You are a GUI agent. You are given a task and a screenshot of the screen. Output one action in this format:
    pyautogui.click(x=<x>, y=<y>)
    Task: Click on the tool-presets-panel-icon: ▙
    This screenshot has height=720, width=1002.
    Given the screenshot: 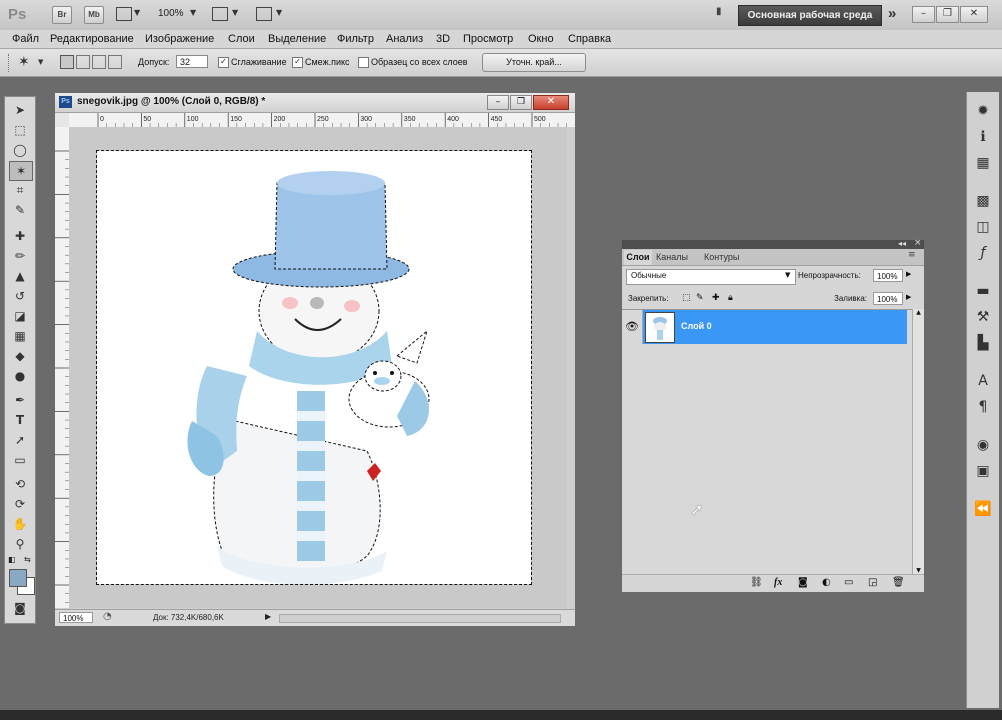 What is the action you would take?
    pyautogui.click(x=983, y=343)
    